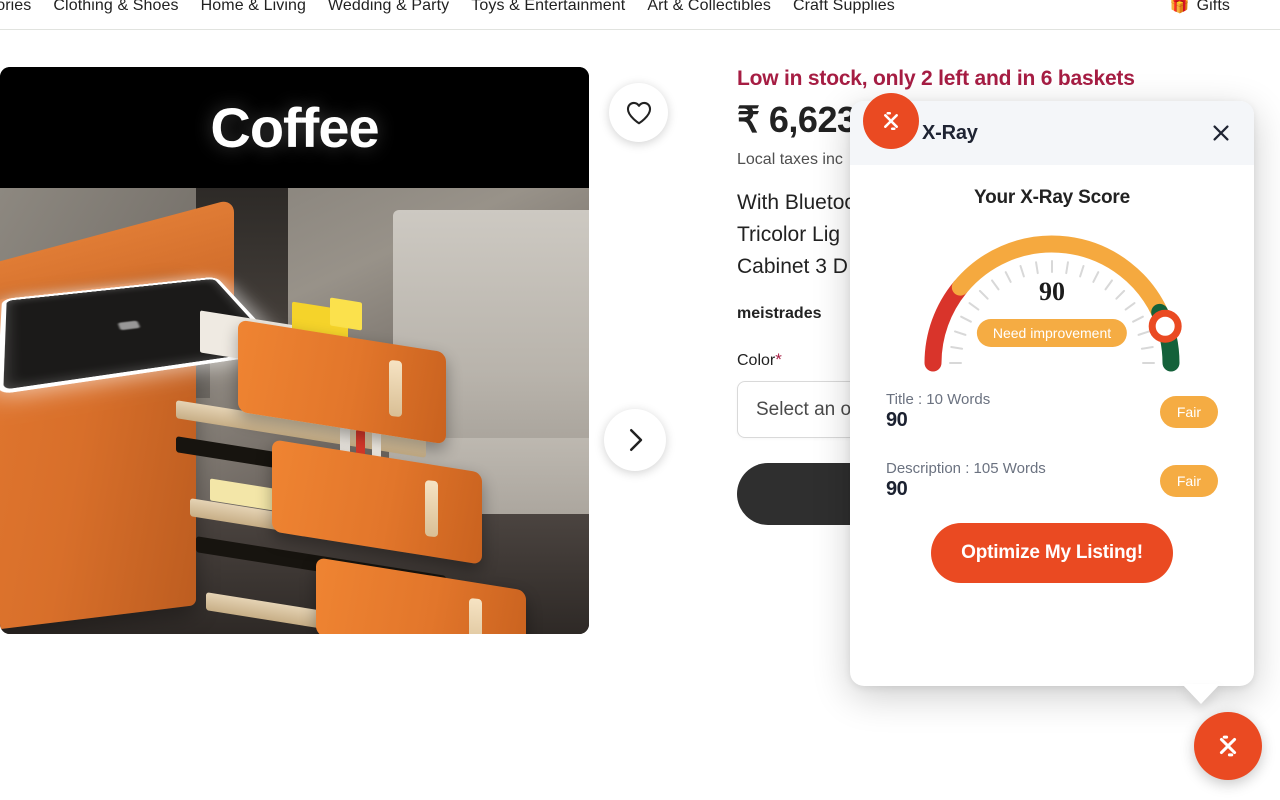 The image size is (1280, 800). I want to click on nav-item-toys-entertainment: Toys & Entertainment, so click(548, 7).